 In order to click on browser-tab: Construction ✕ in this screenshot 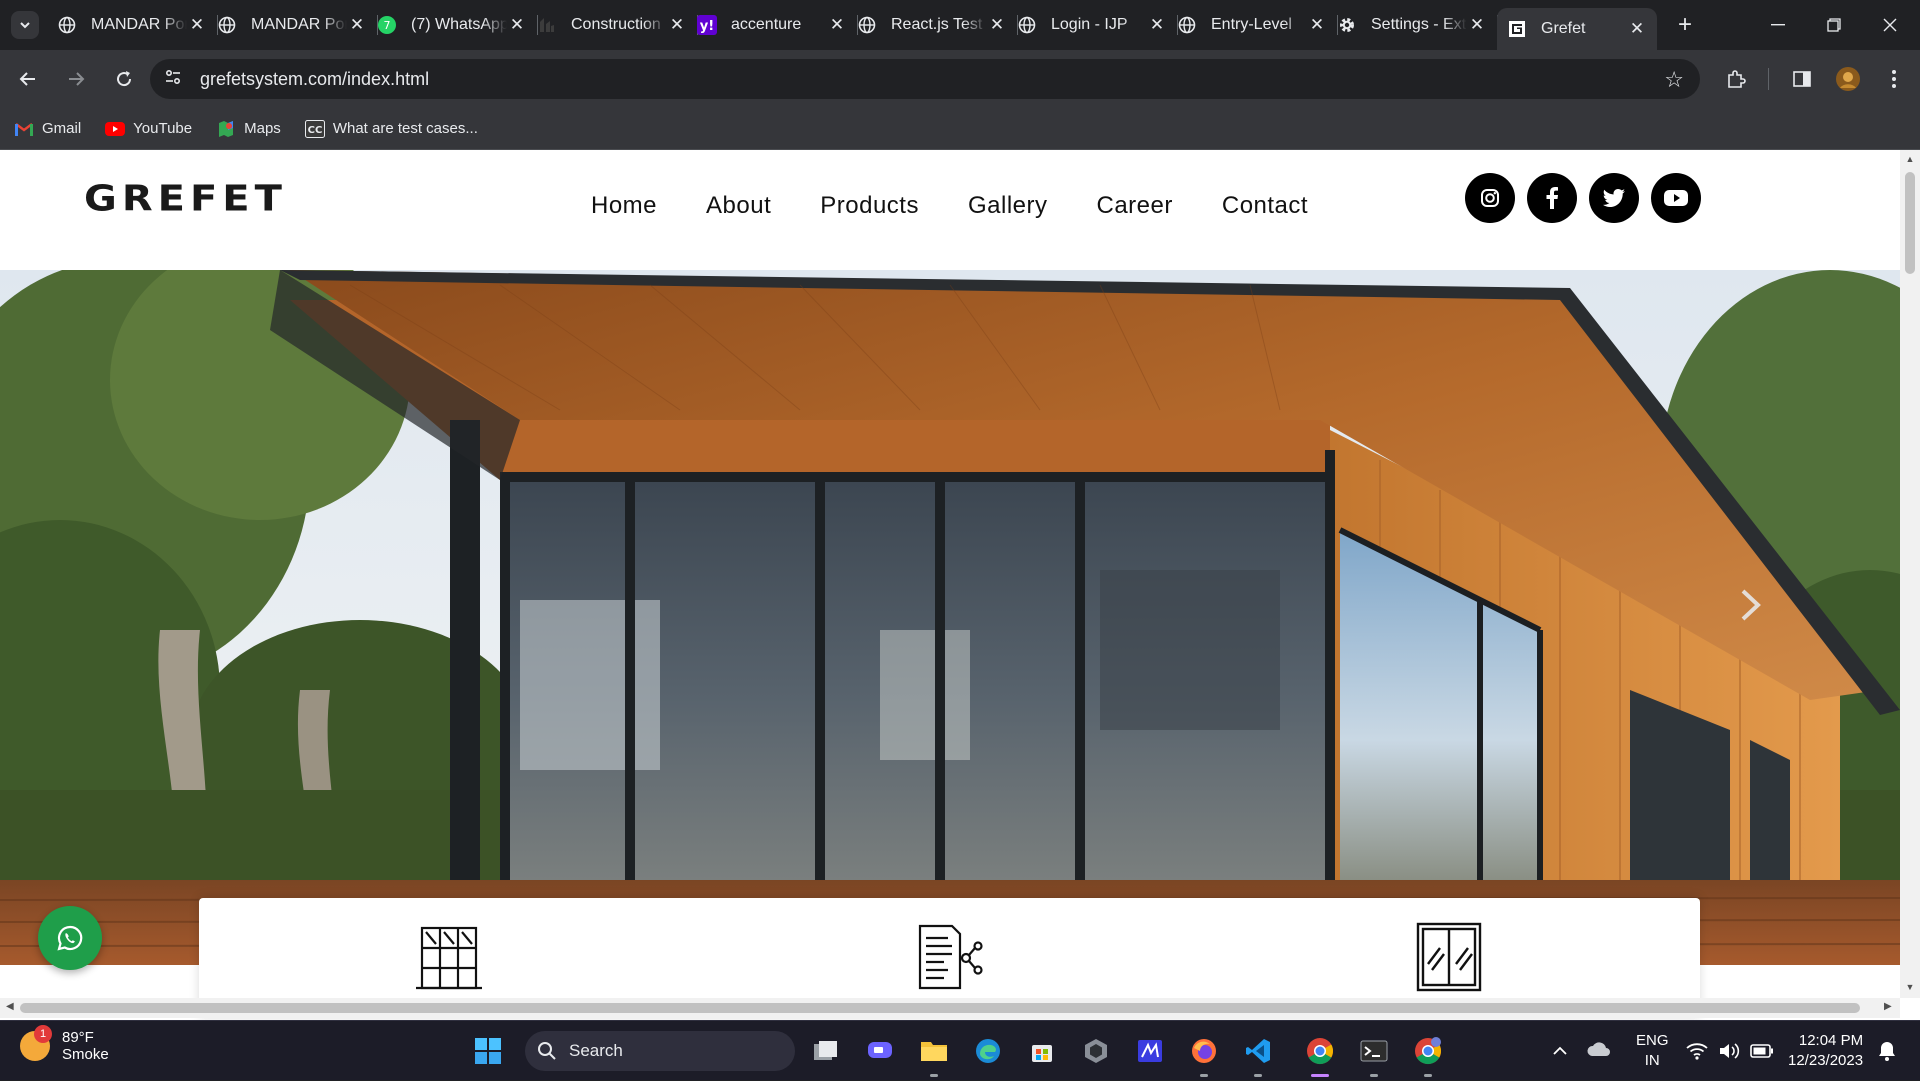, I will do `click(617, 25)`.